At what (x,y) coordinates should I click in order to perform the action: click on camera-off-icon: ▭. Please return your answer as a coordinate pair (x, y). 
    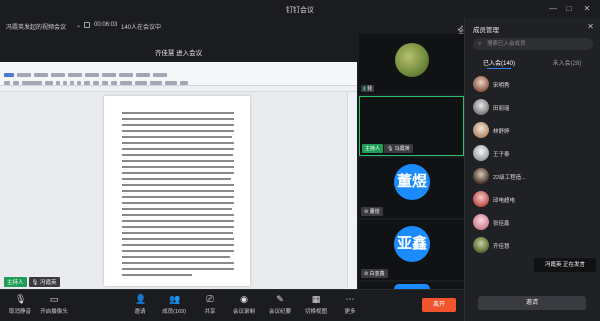
    Looking at the image, I should click on (54, 299).